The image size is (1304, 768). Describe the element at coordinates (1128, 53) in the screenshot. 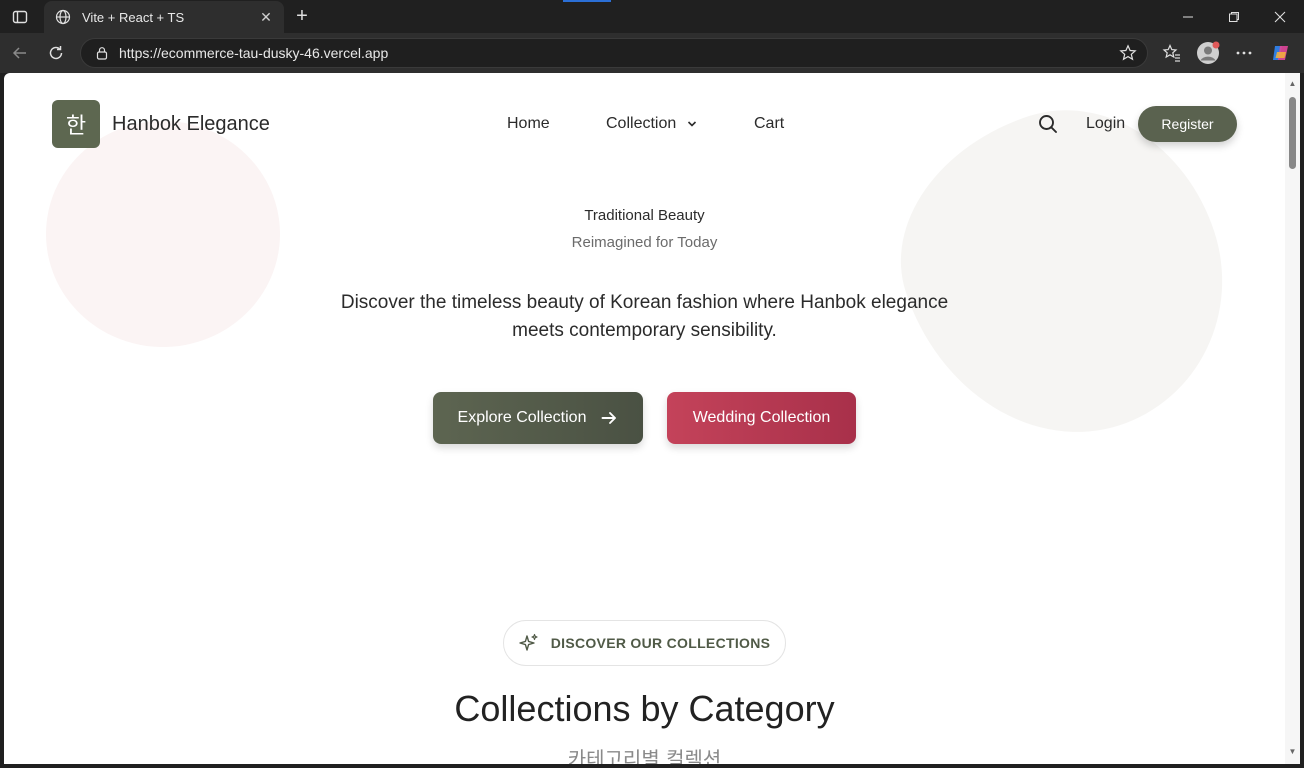

I see `favorite-star-icon` at that location.